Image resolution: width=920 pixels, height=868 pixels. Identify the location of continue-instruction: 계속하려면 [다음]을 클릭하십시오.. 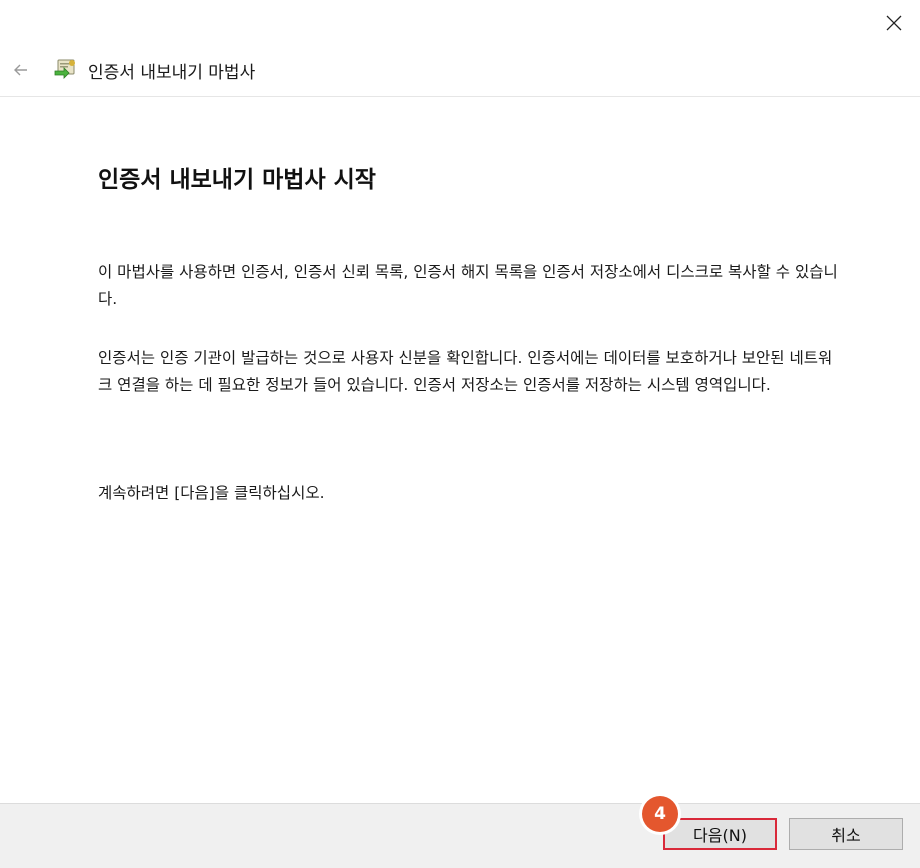
(211, 493).